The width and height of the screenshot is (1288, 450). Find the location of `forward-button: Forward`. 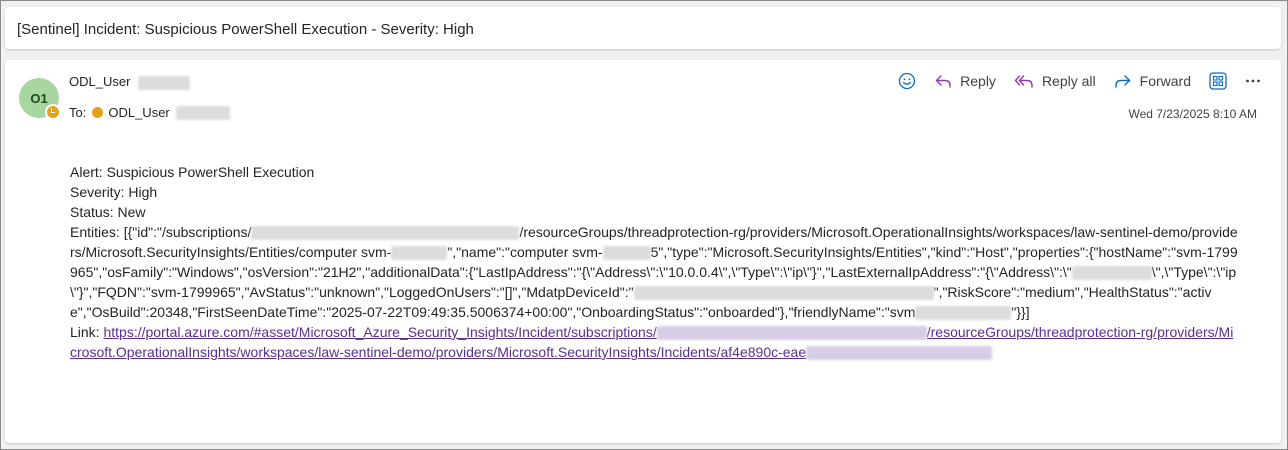

forward-button: Forward is located at coordinates (1152, 81).